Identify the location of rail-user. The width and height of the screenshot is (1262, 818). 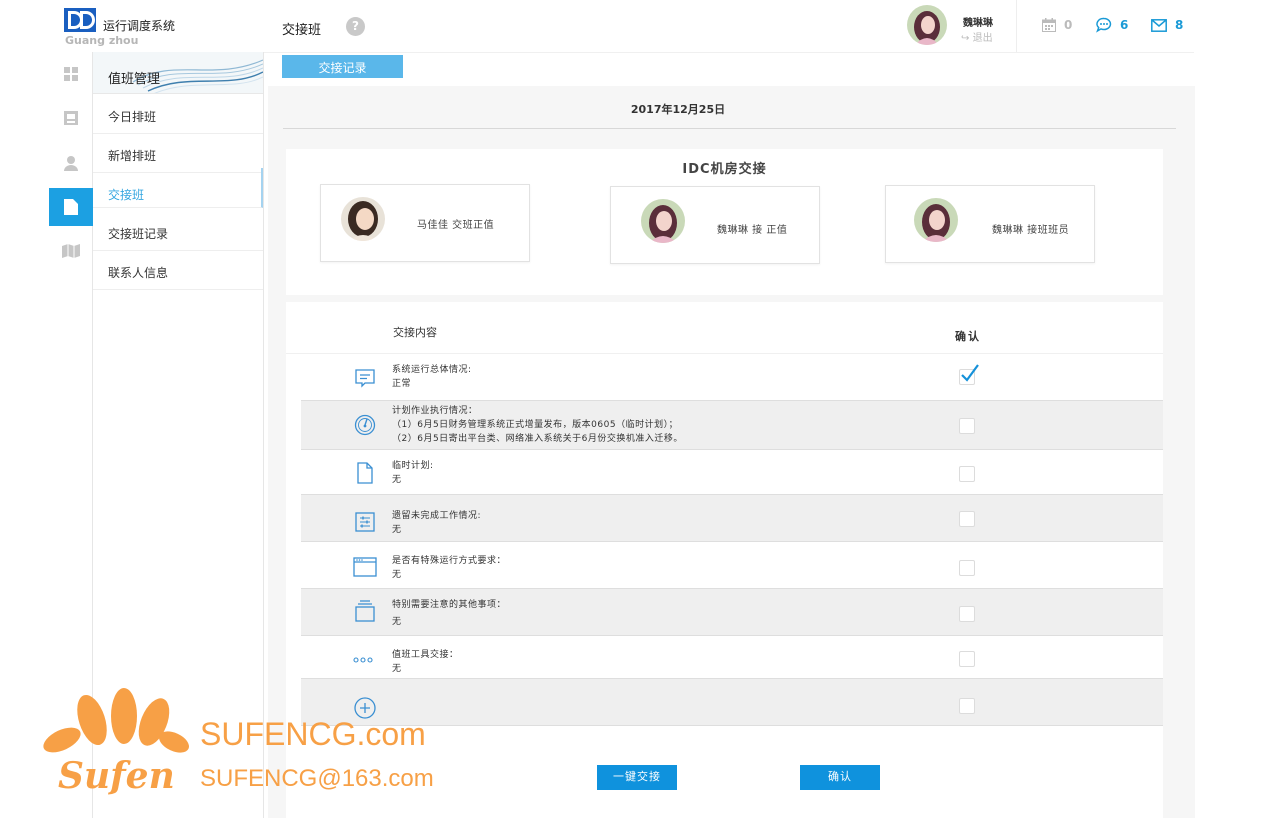
(71, 163).